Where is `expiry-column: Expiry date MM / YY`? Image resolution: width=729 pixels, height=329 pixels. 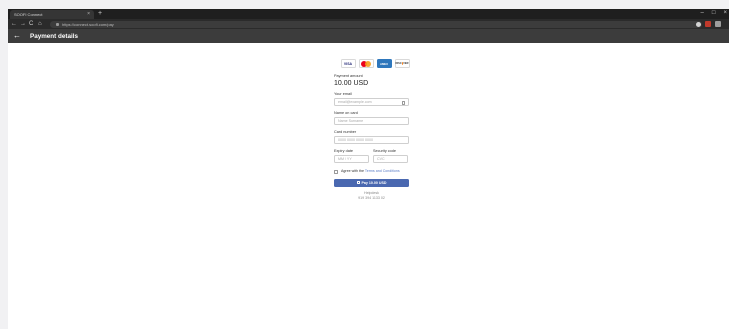 expiry-column: Expiry date MM / YY is located at coordinates (351, 158).